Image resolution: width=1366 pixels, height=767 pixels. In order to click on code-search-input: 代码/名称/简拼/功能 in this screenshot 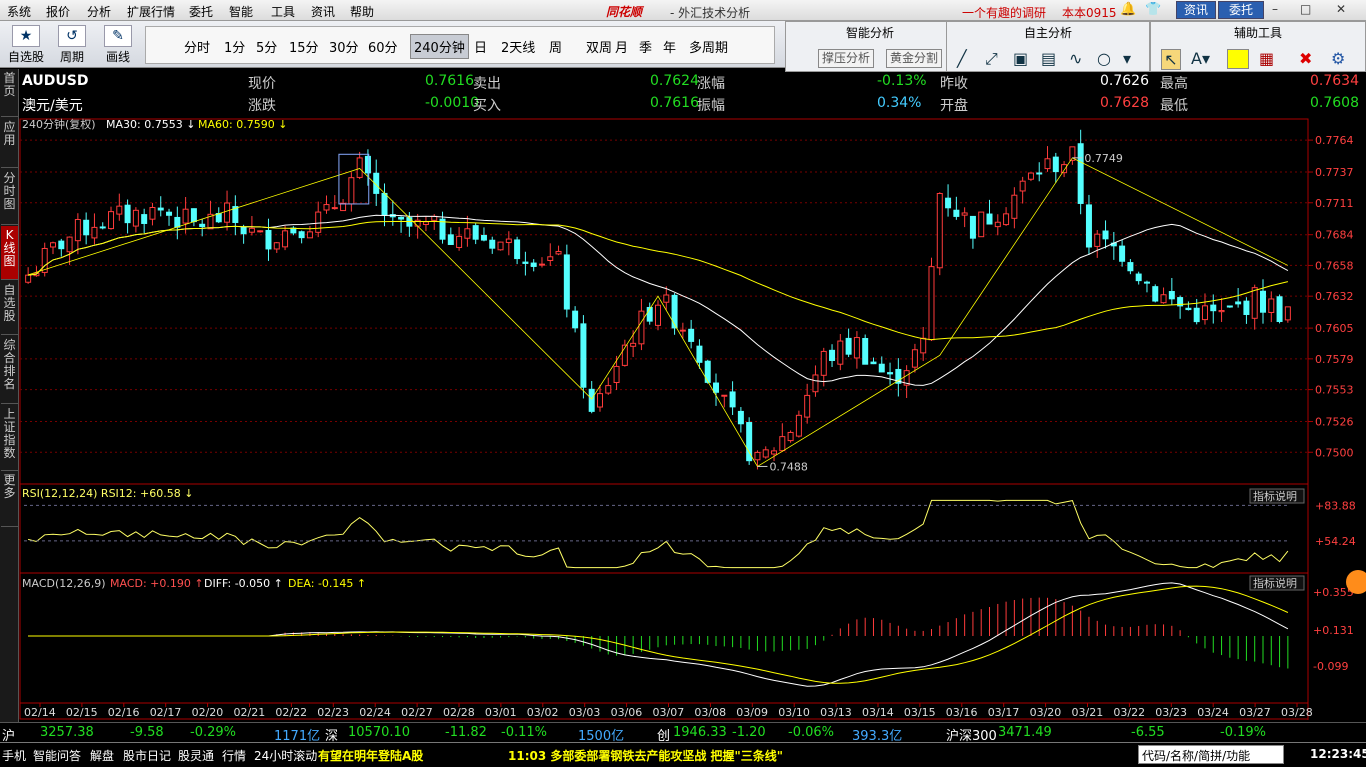, I will do `click(1211, 754)`.